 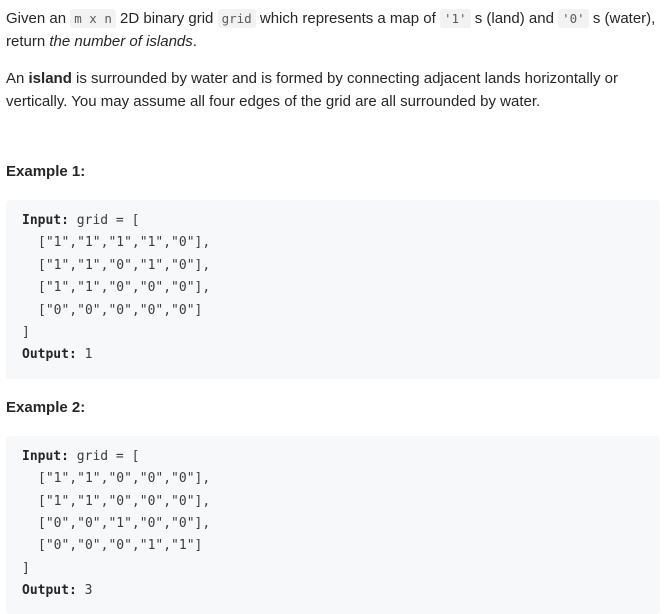 What do you see at coordinates (573, 18) in the screenshot?
I see `inline-code-zero: '0'` at bounding box center [573, 18].